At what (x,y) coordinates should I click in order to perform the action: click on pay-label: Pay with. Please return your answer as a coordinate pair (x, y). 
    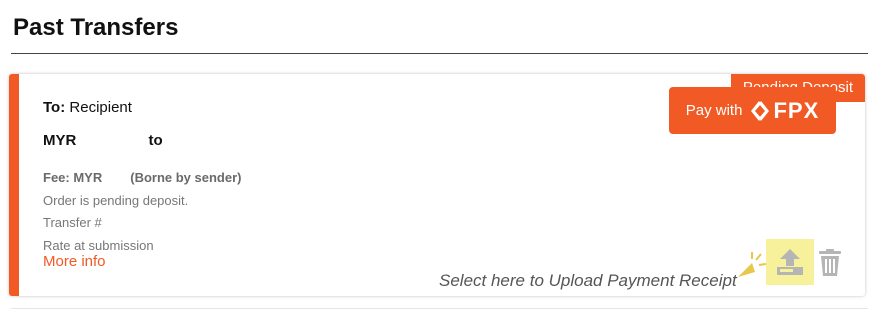
    Looking at the image, I should click on (714, 110).